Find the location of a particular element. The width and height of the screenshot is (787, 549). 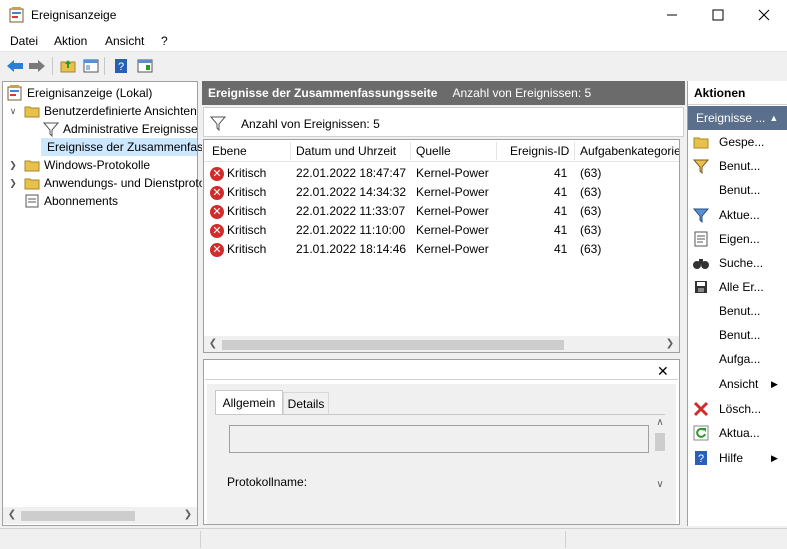

menu-help: ? is located at coordinates (164, 41).